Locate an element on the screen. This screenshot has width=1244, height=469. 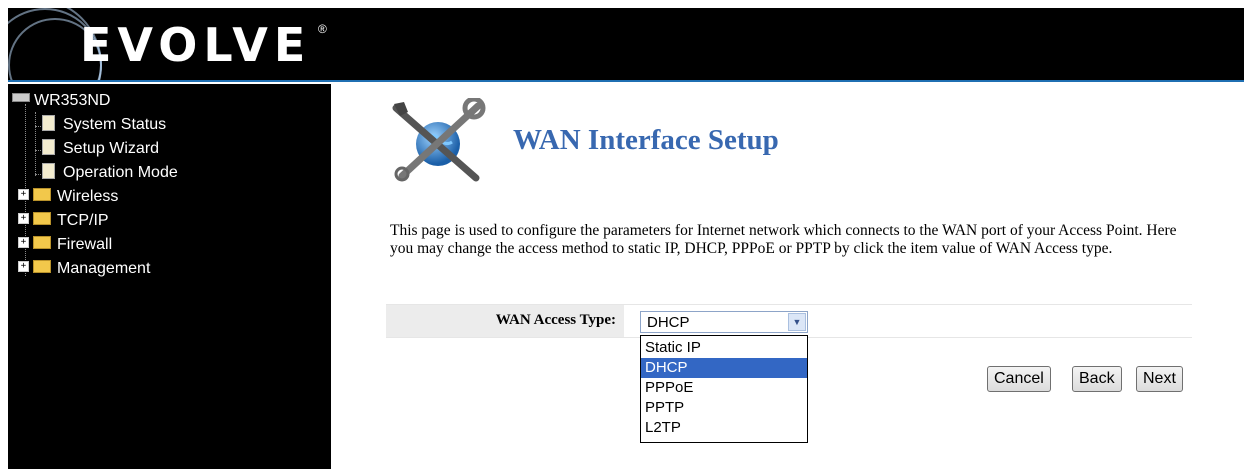
wan-access-type-dropdown: Static IP DHCP PPPoE PPTP L2TP is located at coordinates (724, 389).